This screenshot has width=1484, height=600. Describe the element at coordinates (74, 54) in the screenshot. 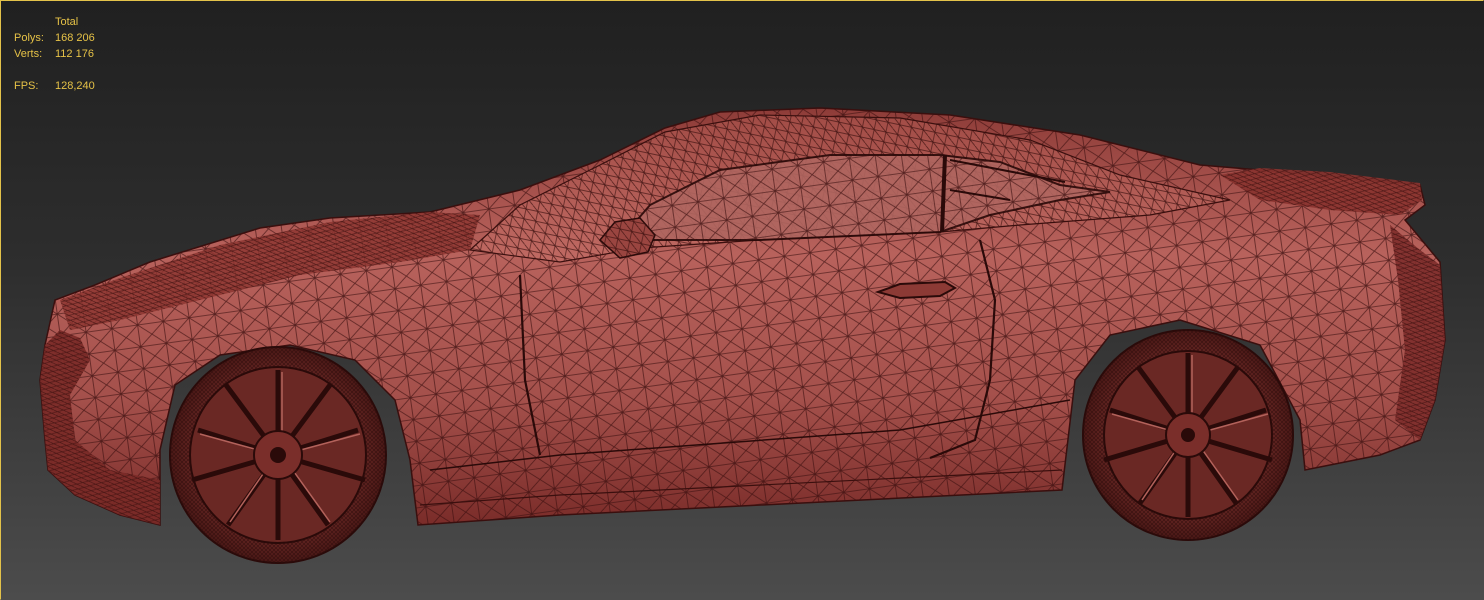

I see `verts-value: 112 176` at that location.